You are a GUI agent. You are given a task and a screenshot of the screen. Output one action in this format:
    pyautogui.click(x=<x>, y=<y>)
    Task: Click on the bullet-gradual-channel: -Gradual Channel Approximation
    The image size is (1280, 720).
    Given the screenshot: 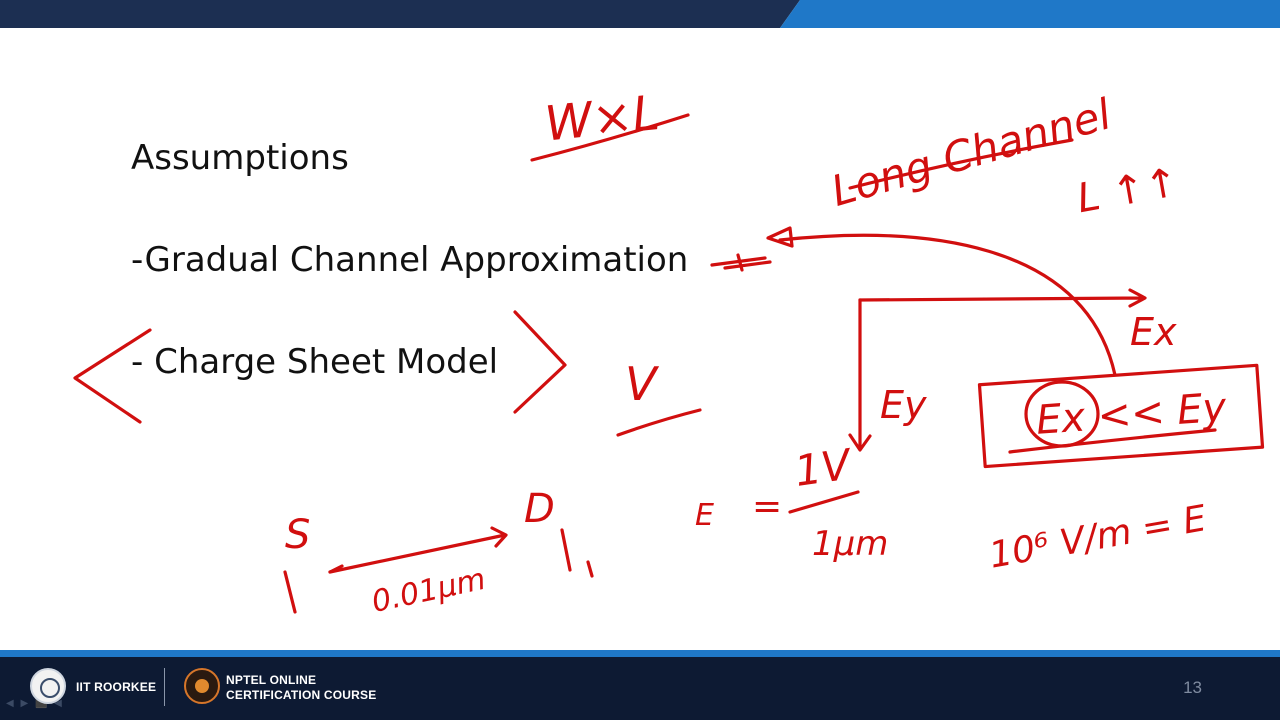 What is the action you would take?
    pyautogui.click(x=410, y=260)
    